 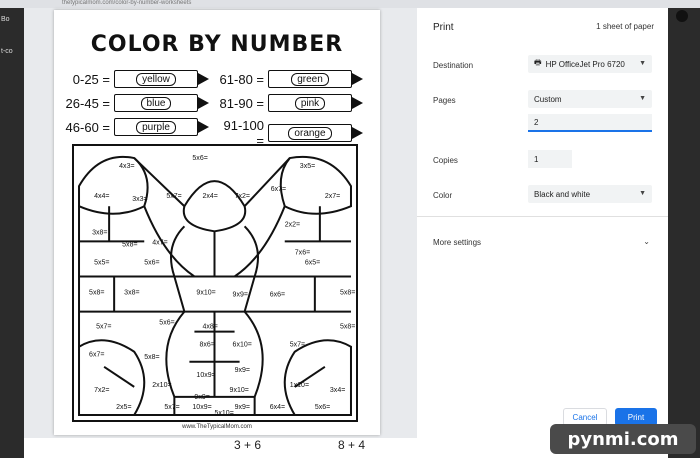 I want to click on destination-value: HP OfficeJet Pro 6720, so click(x=585, y=64).